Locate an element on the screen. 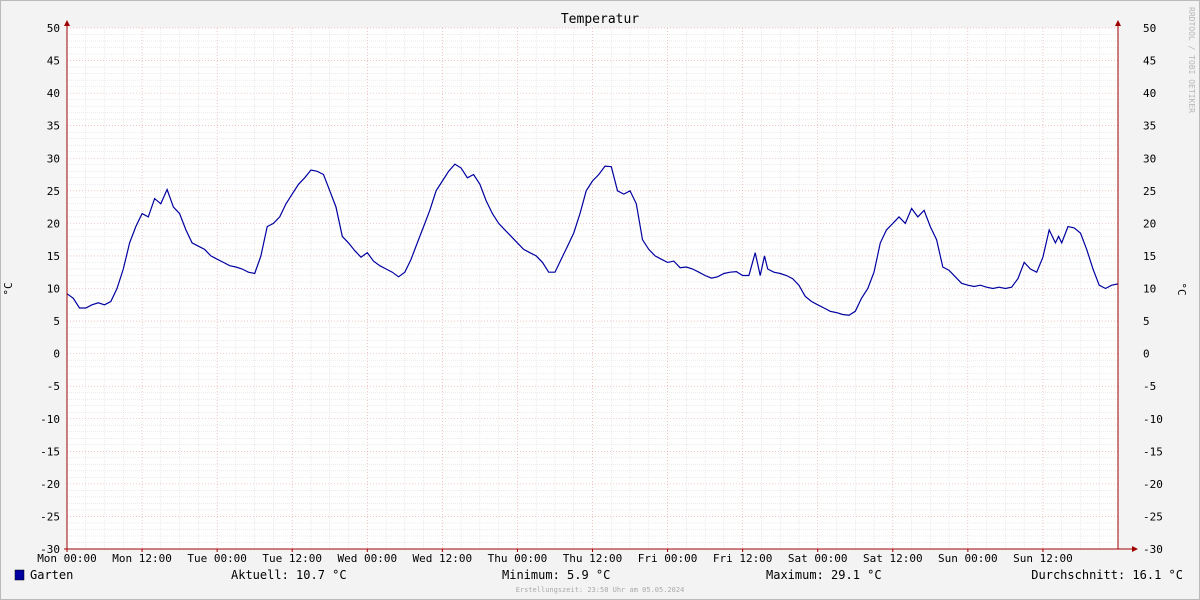  x-tick-label: Tue 12:00 is located at coordinates (292, 558).